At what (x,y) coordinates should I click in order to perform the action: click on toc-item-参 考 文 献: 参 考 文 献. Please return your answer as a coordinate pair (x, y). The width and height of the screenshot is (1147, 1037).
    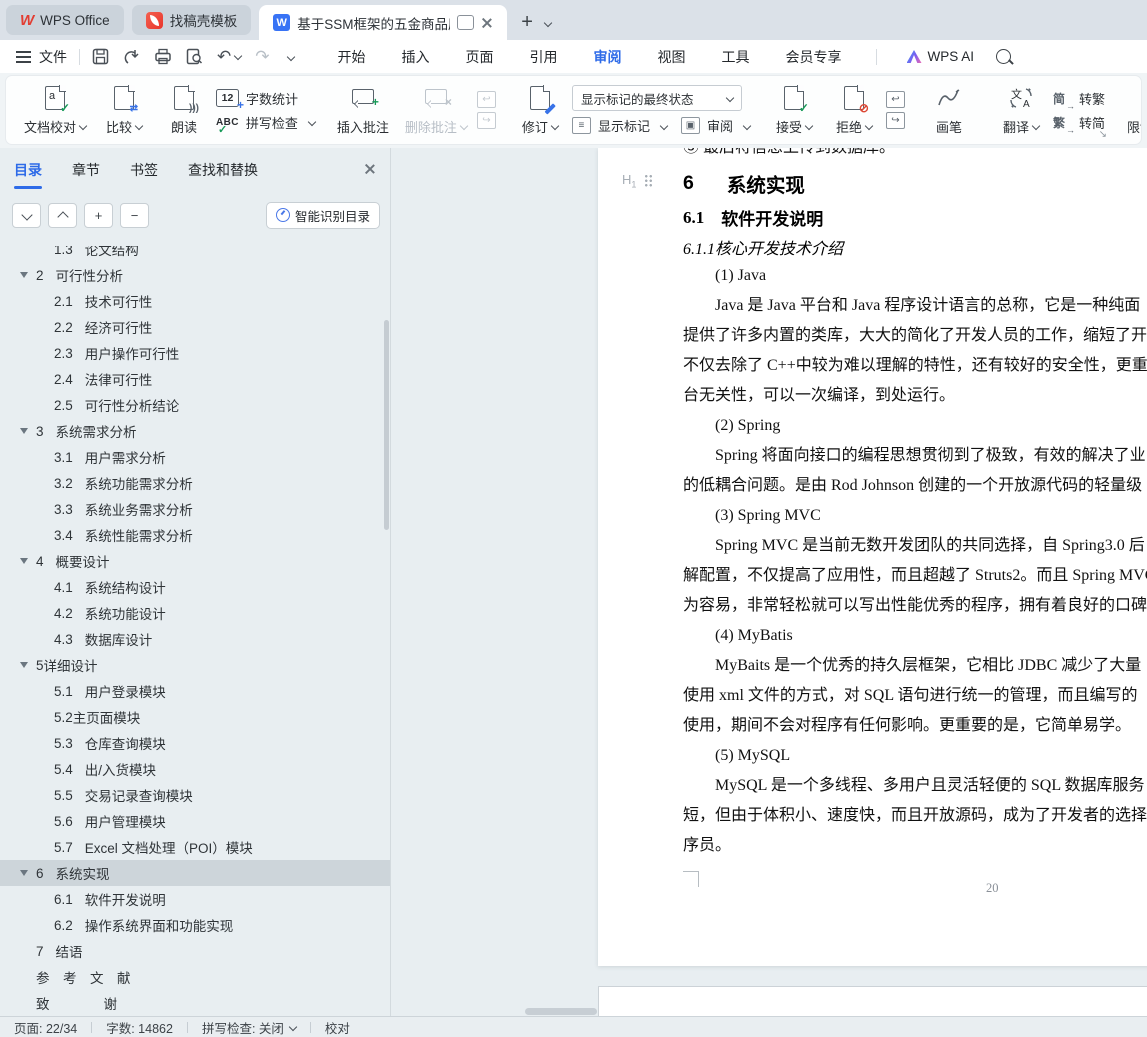
    Looking at the image, I should click on (195, 977).